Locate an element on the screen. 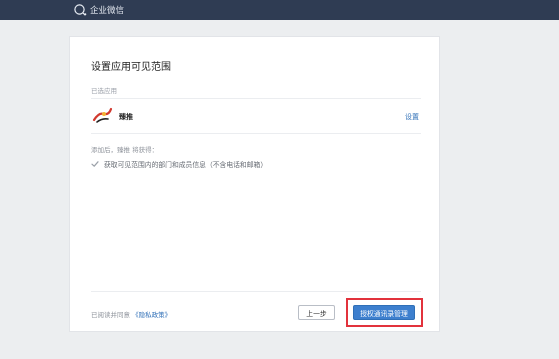  permission-text: 获取可见范围内的部门和成员信息（不含电话和邮箱） is located at coordinates (186, 165).